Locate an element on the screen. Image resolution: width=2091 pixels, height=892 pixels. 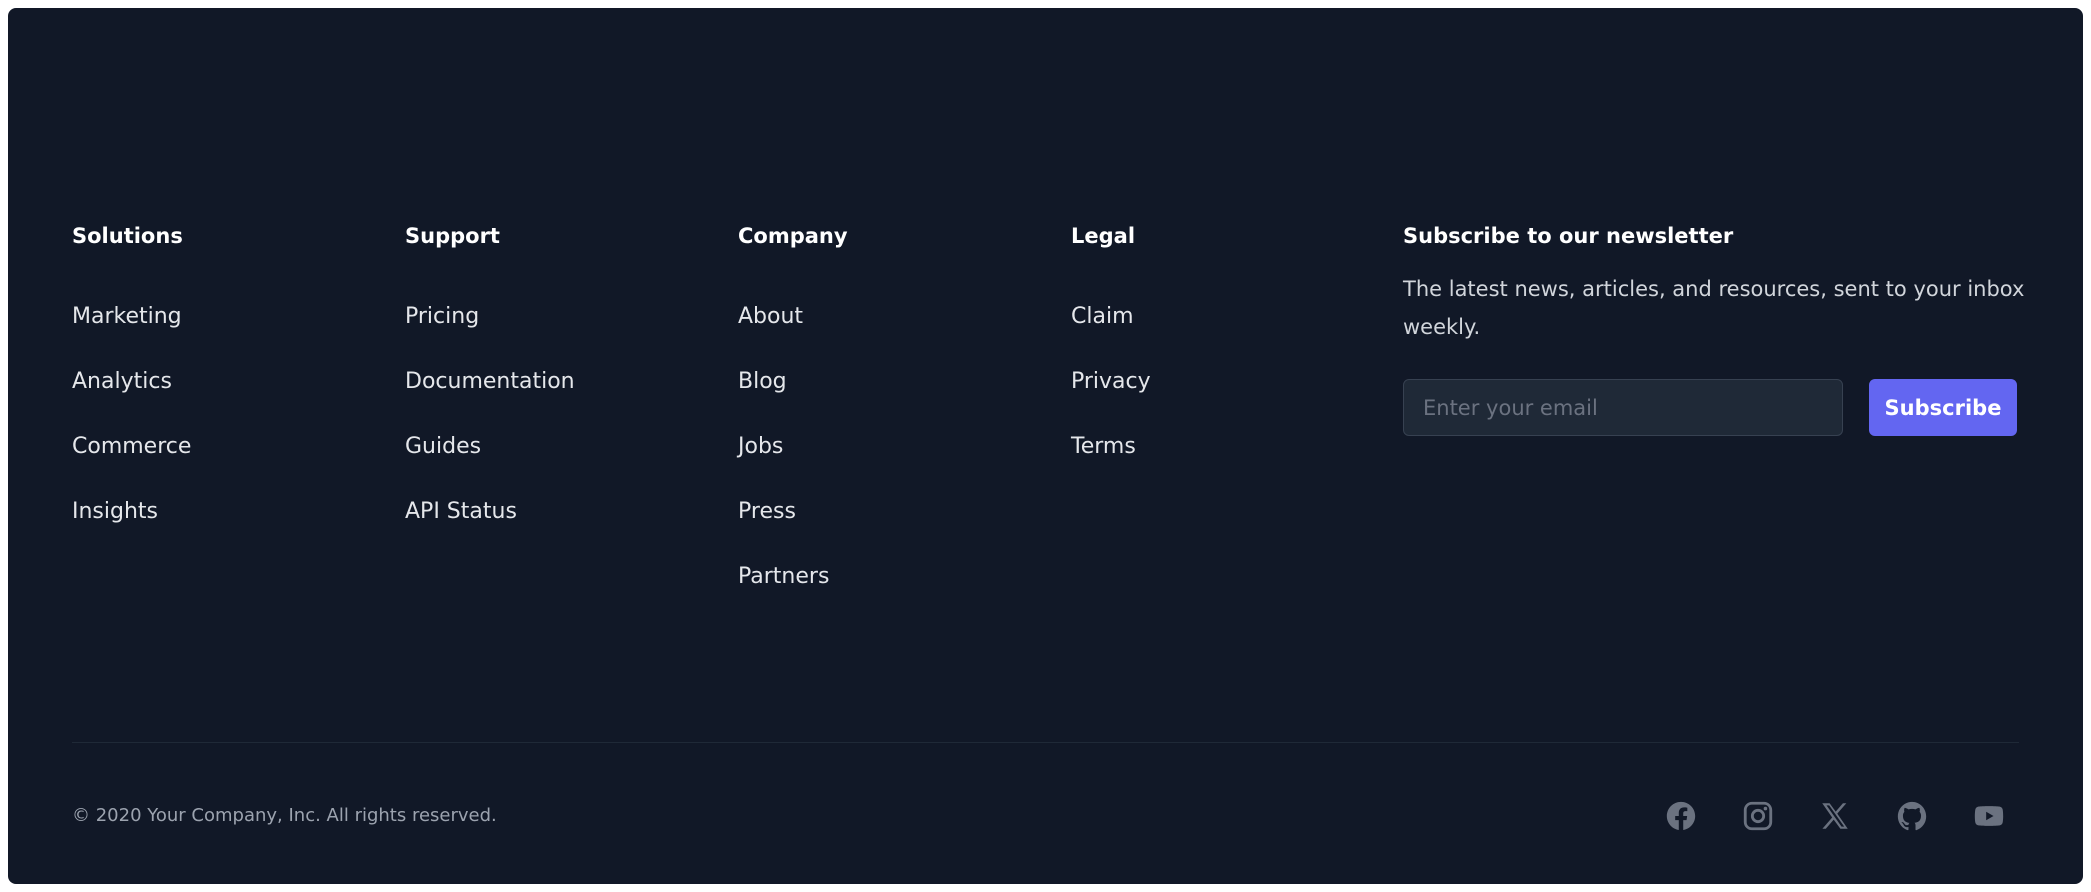
instagram-icon is located at coordinates (1758, 816).